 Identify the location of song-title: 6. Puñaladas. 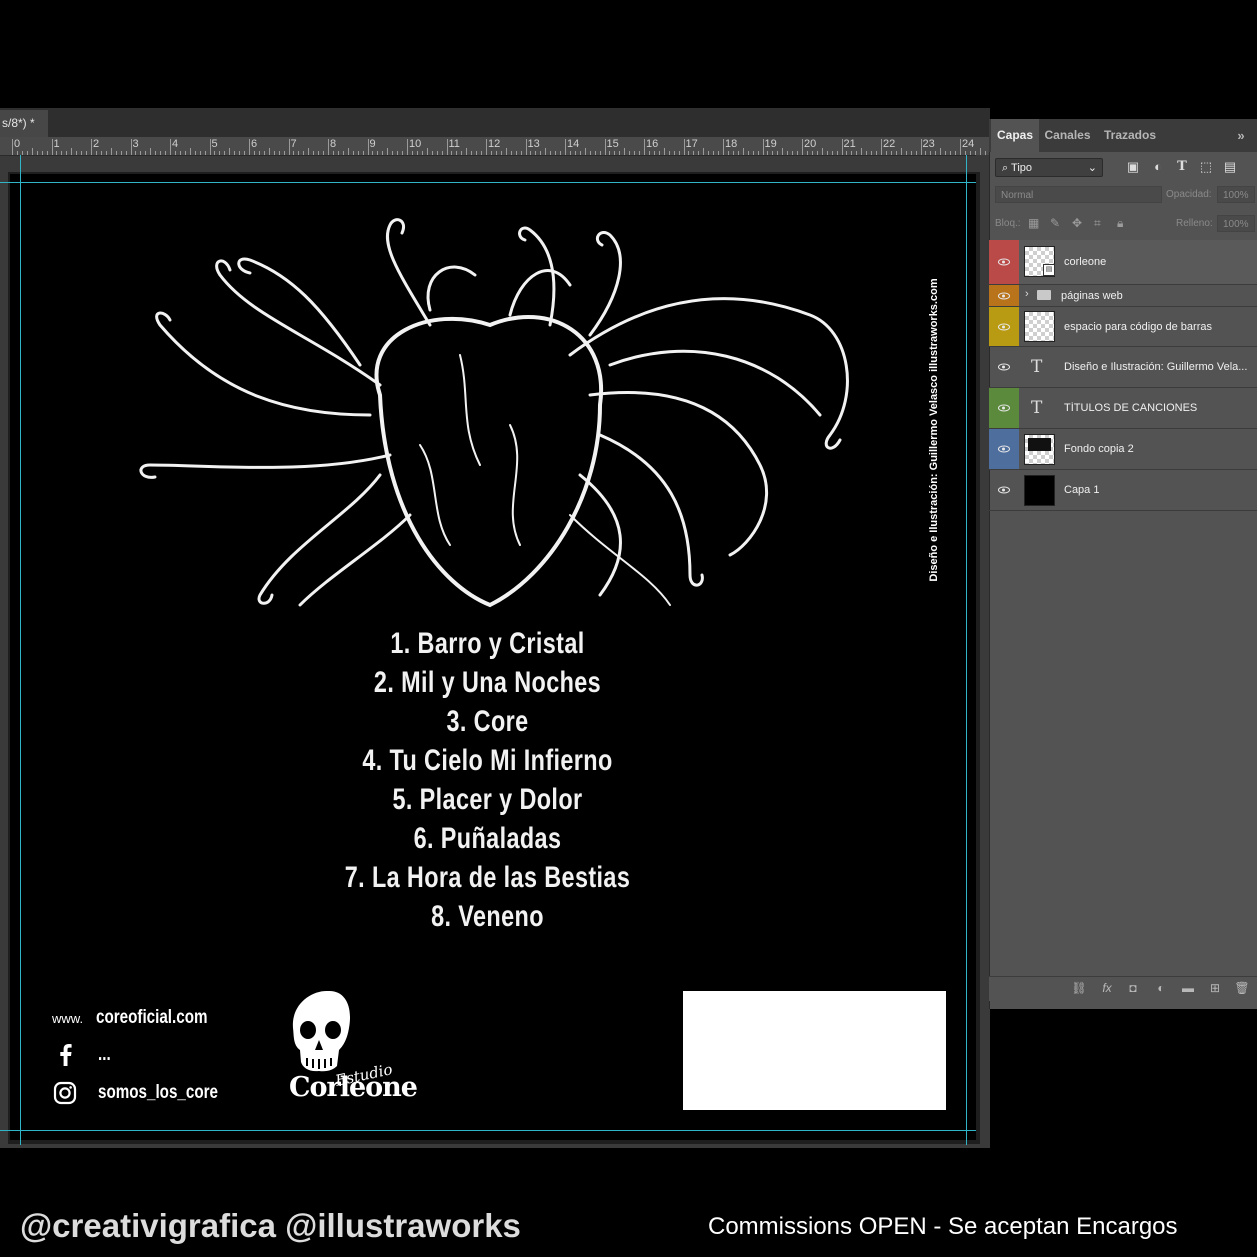
(487, 838).